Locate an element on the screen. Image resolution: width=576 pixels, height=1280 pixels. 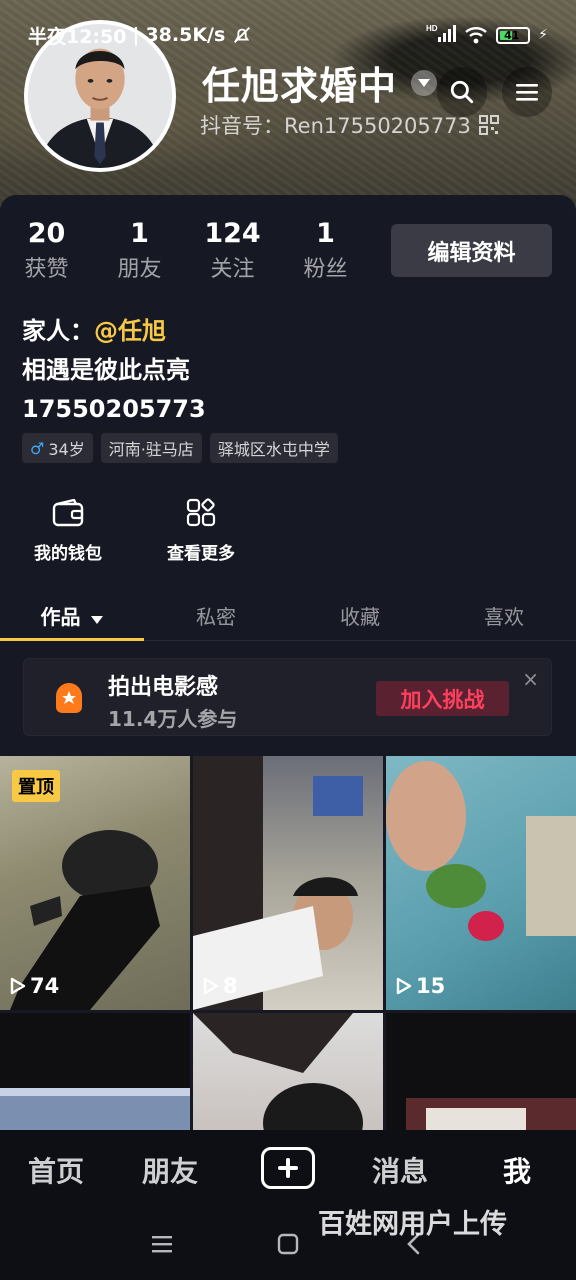
stat-value: 124 is located at coordinates (232, 233).